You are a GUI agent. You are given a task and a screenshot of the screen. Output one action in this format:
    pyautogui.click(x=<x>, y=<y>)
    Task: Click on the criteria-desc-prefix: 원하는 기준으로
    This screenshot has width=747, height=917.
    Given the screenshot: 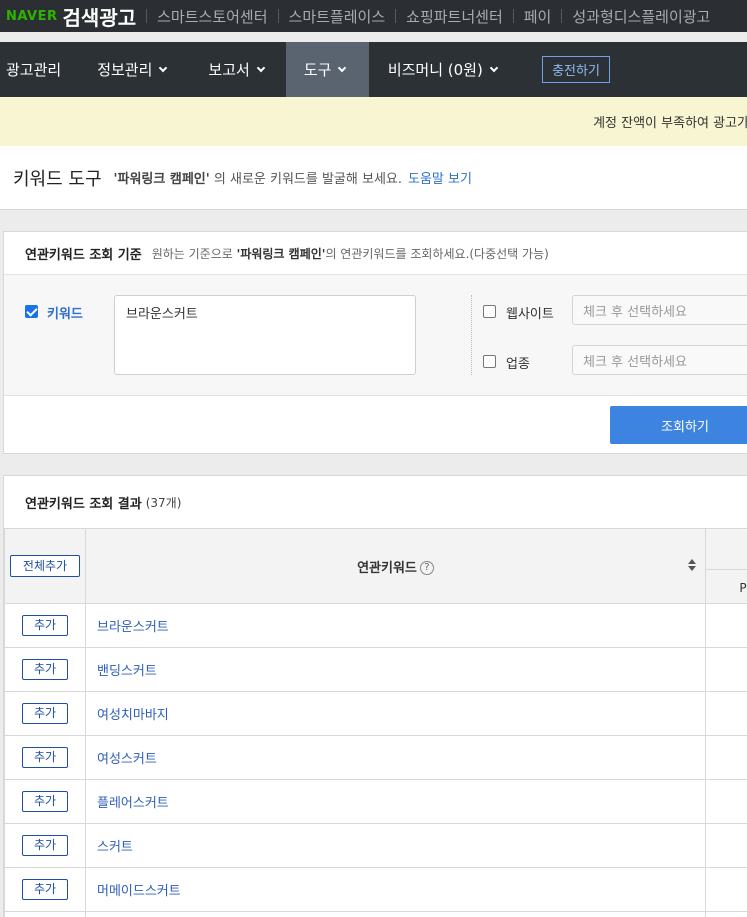 What is the action you would take?
    pyautogui.click(x=192, y=253)
    